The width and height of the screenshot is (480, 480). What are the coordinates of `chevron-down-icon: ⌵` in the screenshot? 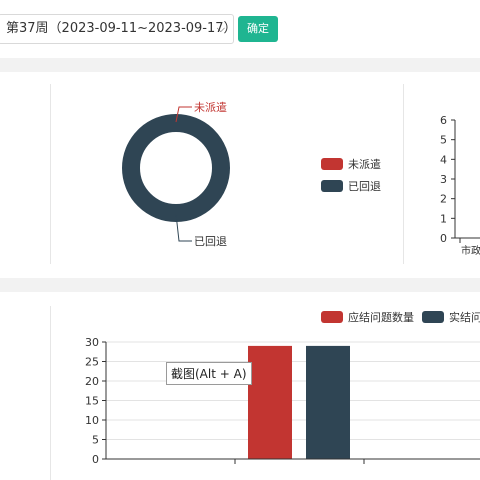 It's located at (220, 28).